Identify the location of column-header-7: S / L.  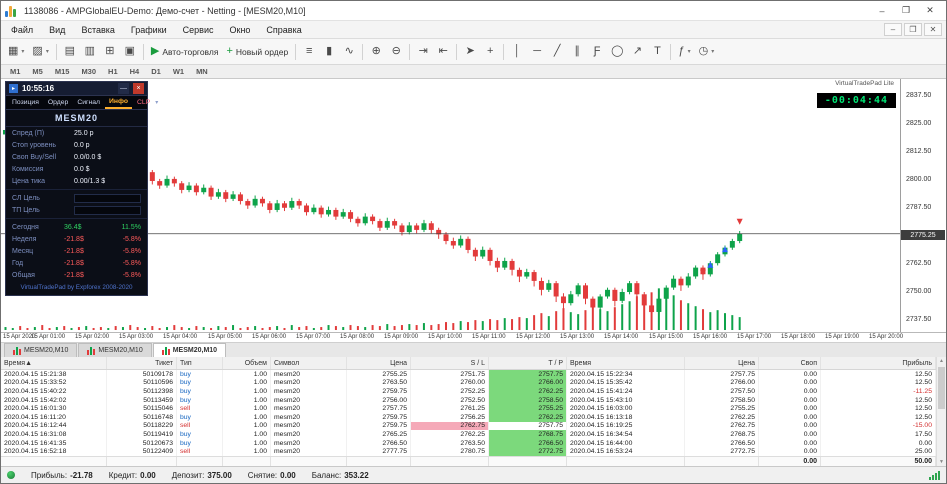
(450, 363).